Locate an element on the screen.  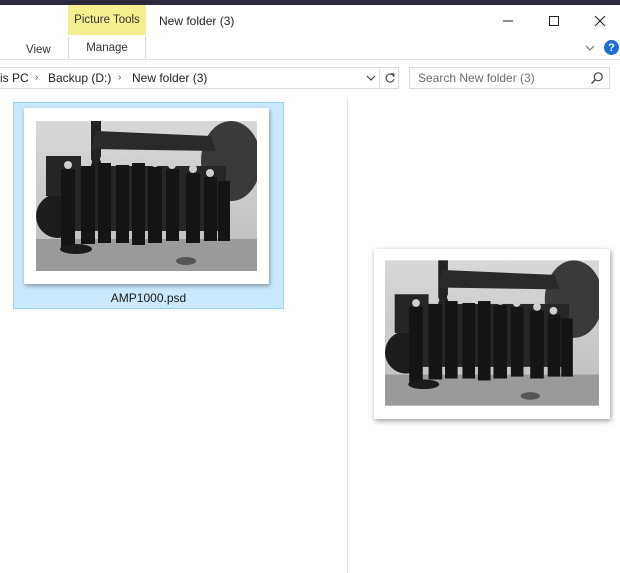
context-tab-label: Picture Tools is located at coordinates (107, 20).